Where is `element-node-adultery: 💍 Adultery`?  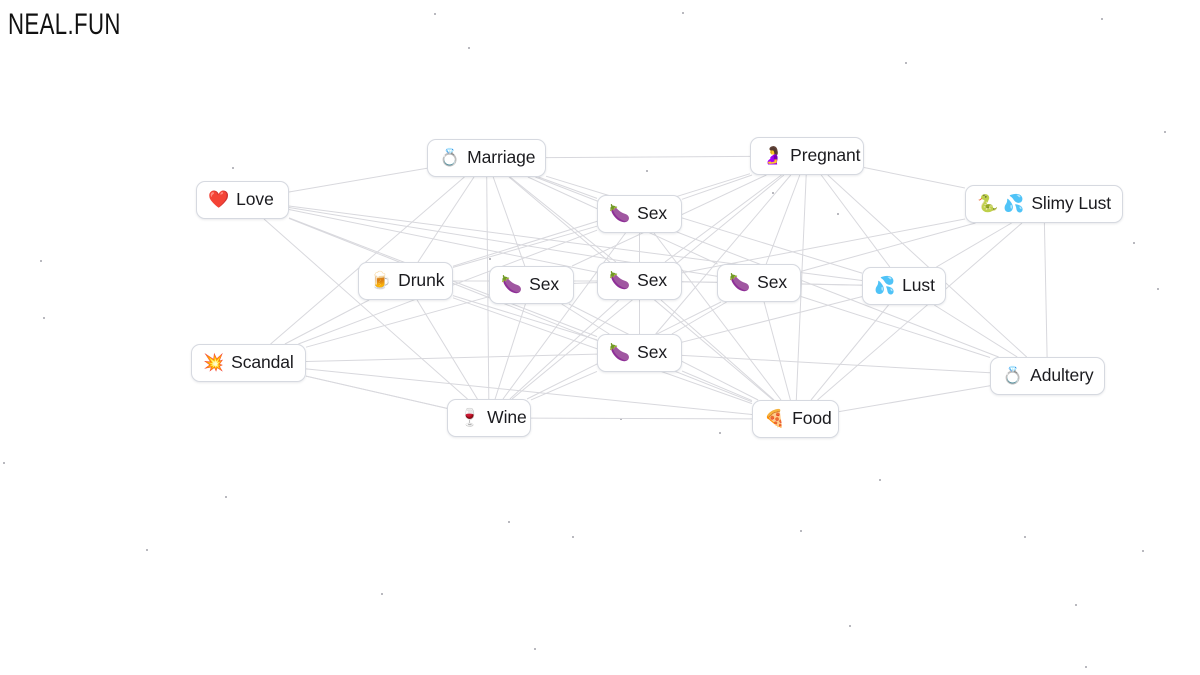 element-node-adultery: 💍 Adultery is located at coordinates (1047, 376).